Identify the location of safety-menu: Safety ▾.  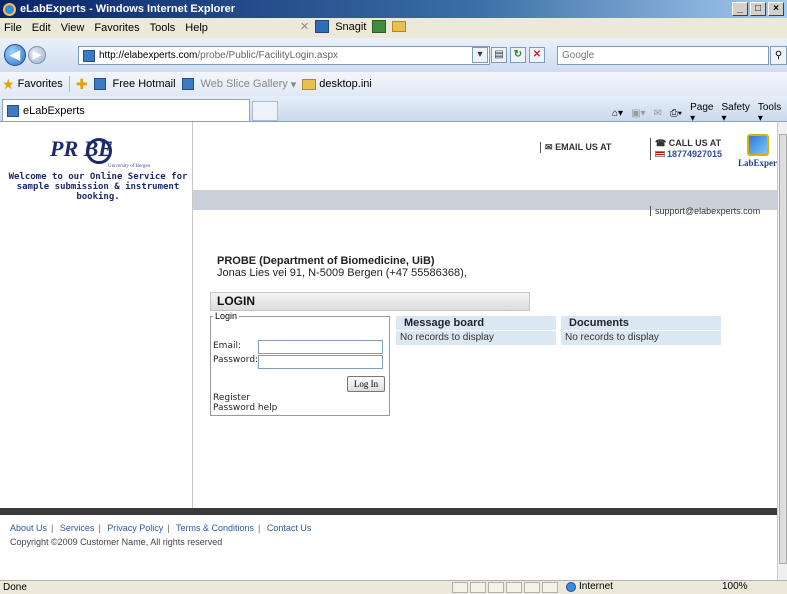
(735, 113).